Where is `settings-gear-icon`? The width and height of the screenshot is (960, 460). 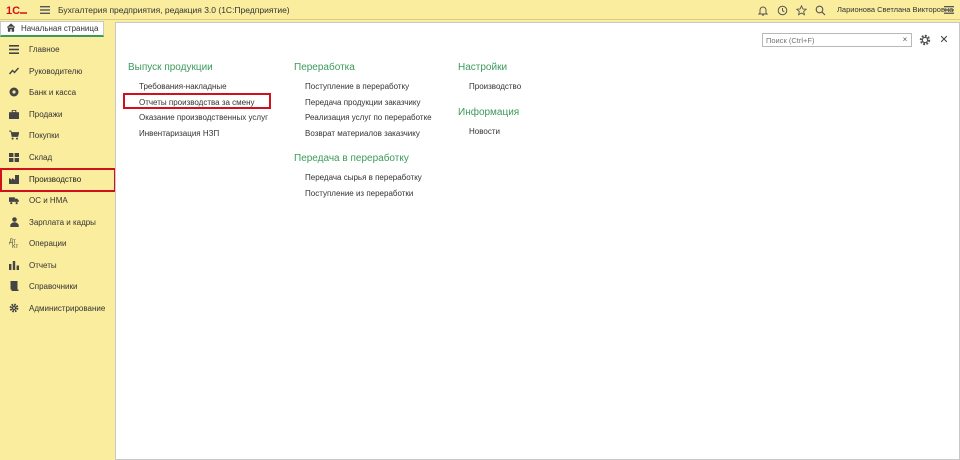 settings-gear-icon is located at coordinates (925, 40).